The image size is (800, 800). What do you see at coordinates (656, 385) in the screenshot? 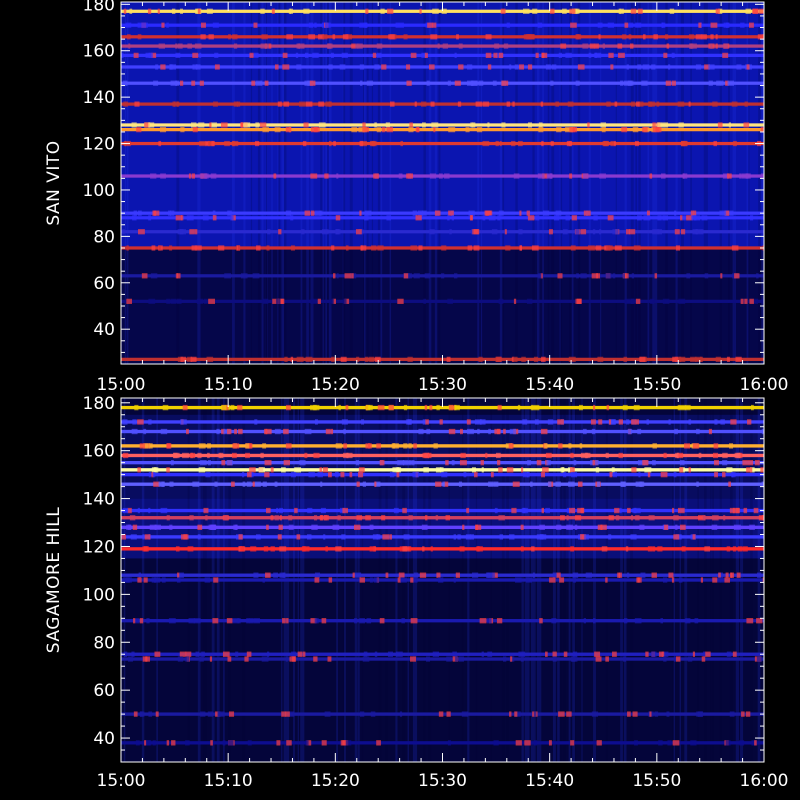
I see `x-tick-label: 15:50` at bounding box center [656, 385].